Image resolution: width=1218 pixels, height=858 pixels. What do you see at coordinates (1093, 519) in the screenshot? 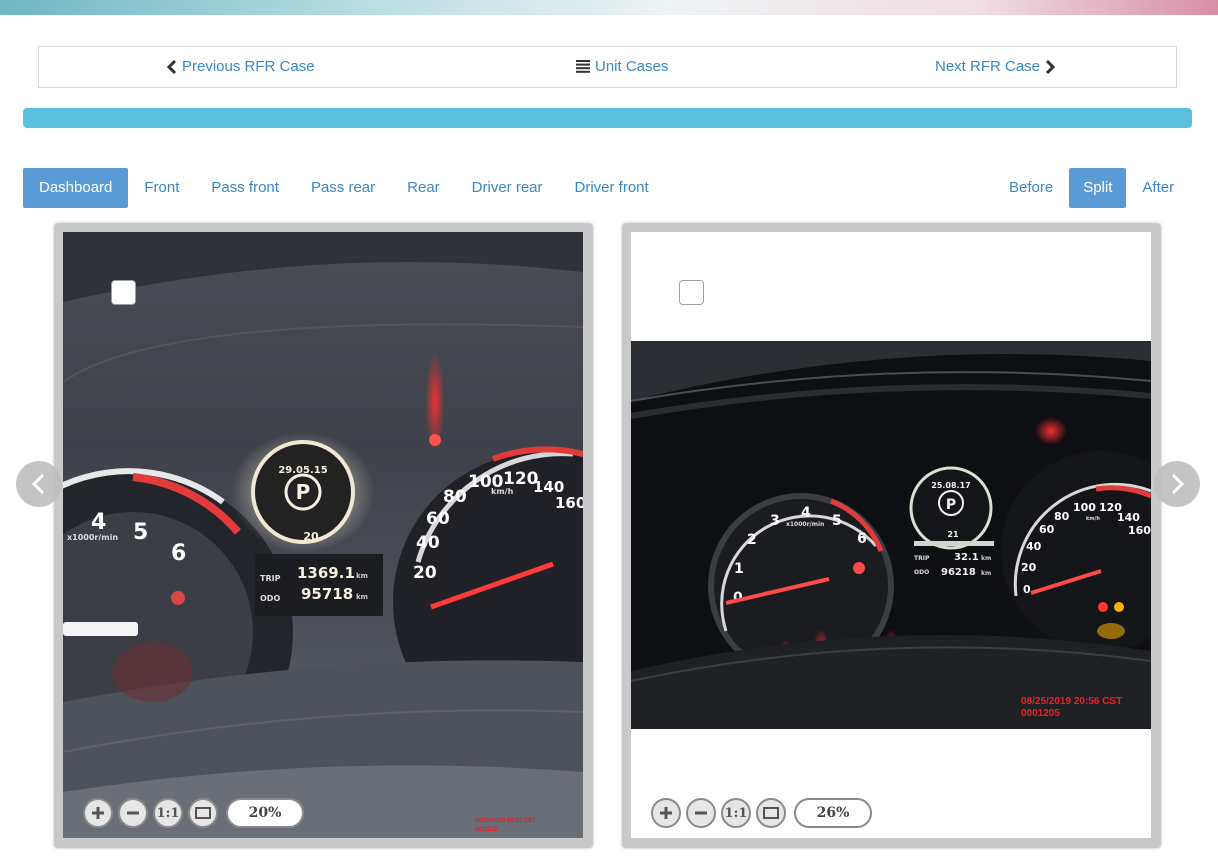
I see `after-speed-unit: km/h` at bounding box center [1093, 519].